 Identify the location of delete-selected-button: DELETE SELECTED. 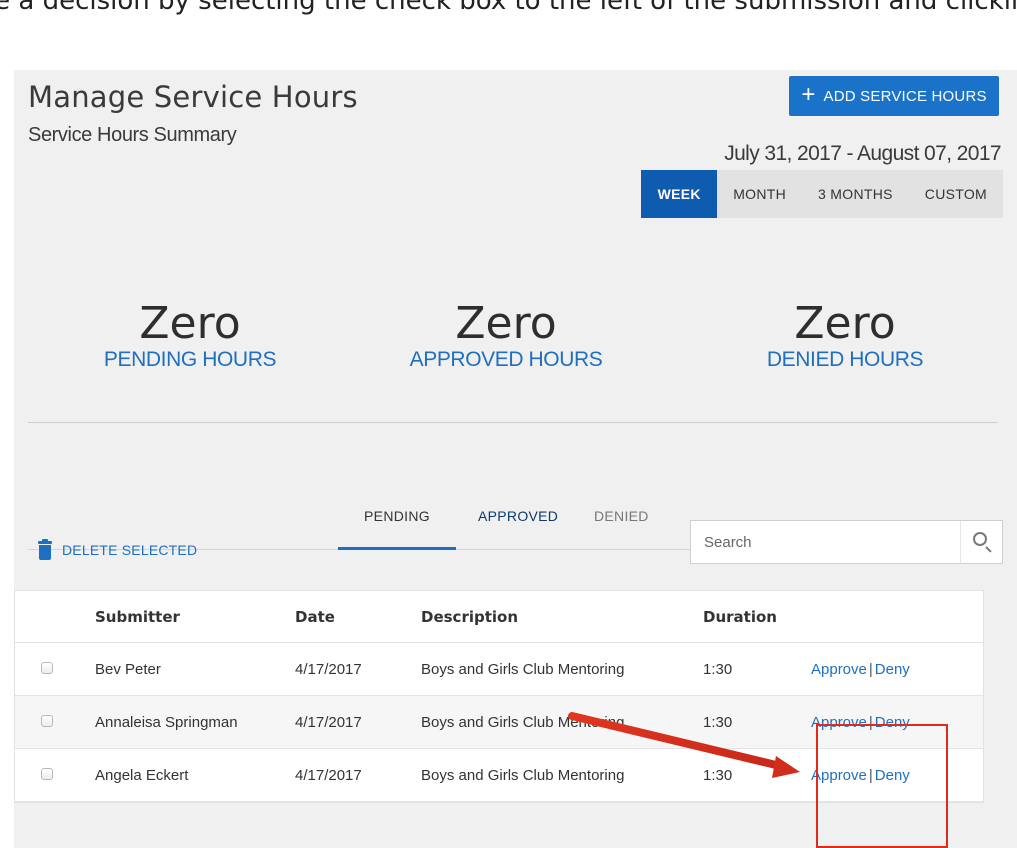
(118, 549).